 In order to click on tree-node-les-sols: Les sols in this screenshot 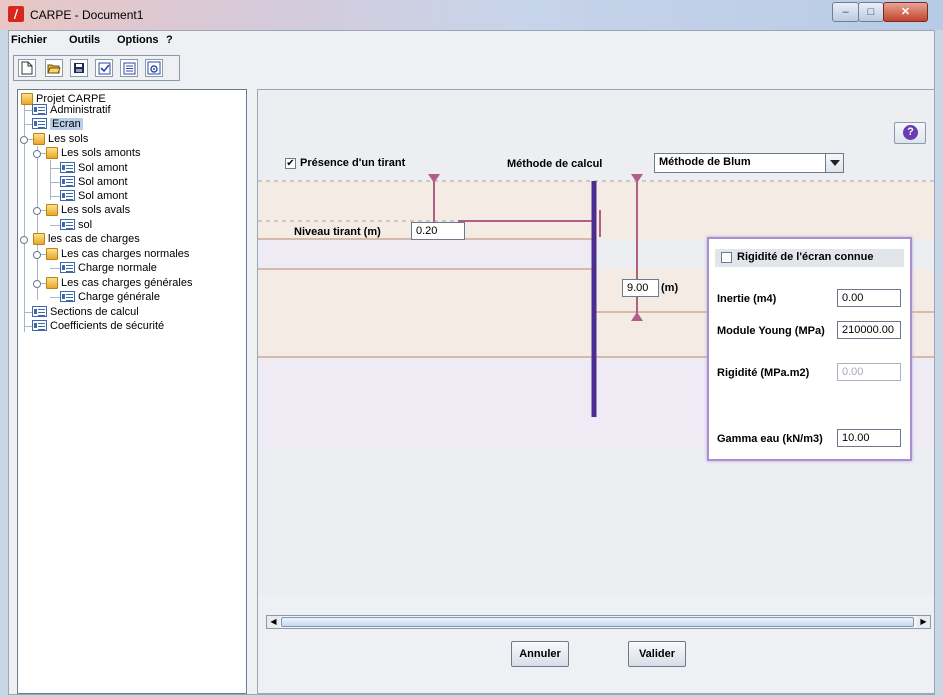, I will do `click(60, 139)`.